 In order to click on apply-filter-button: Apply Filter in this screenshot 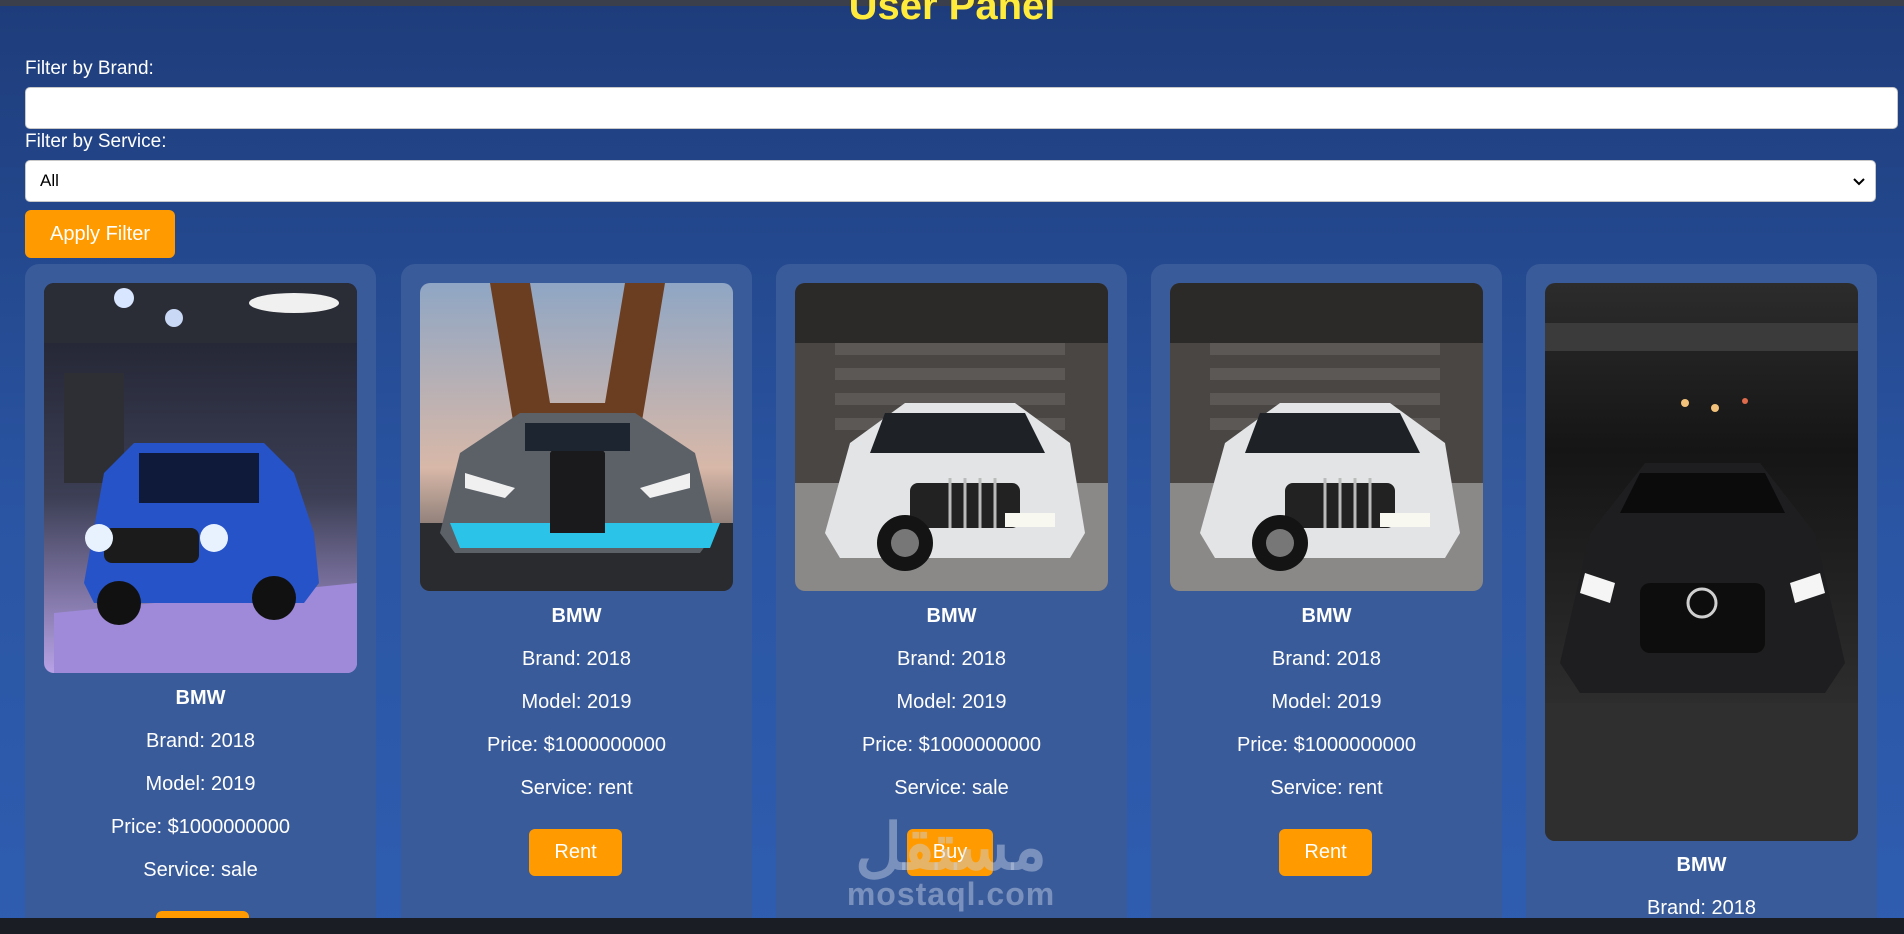, I will do `click(100, 234)`.